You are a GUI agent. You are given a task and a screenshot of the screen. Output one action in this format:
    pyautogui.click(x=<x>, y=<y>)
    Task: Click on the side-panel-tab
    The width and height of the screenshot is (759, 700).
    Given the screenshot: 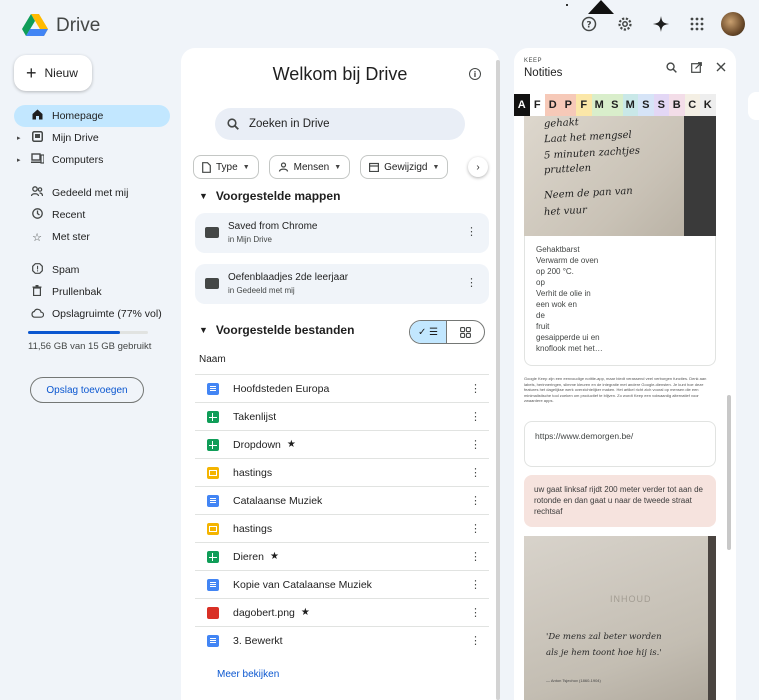 What is the action you would take?
    pyautogui.click(x=753, y=106)
    